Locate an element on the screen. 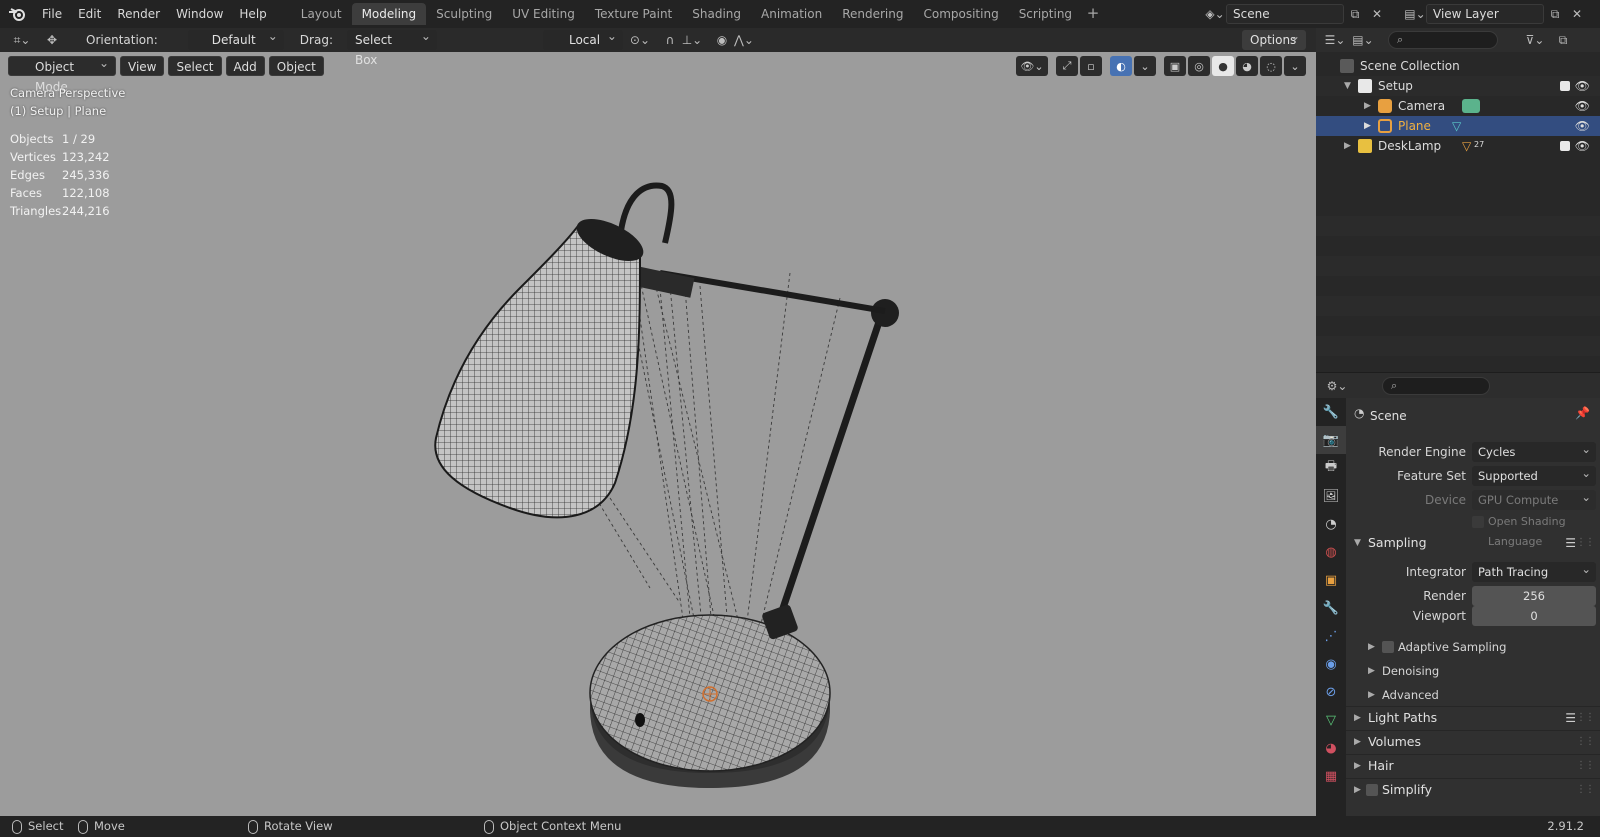  feature-set-row: Feature Set Supported ⌄ is located at coordinates (1473, 476).